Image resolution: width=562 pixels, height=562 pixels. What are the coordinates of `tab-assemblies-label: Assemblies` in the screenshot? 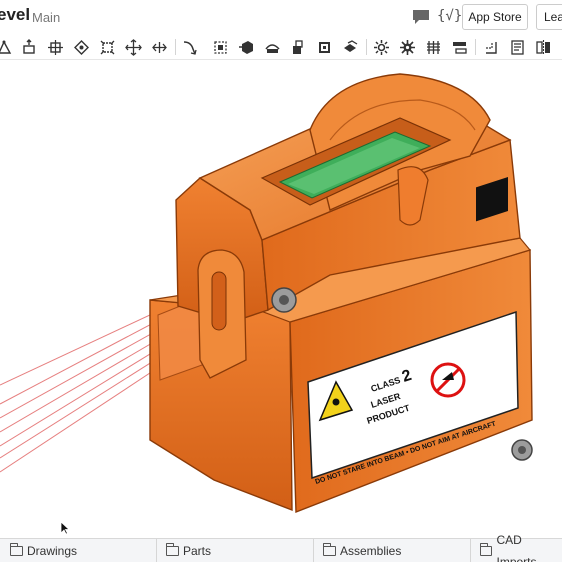 It's located at (371, 551).